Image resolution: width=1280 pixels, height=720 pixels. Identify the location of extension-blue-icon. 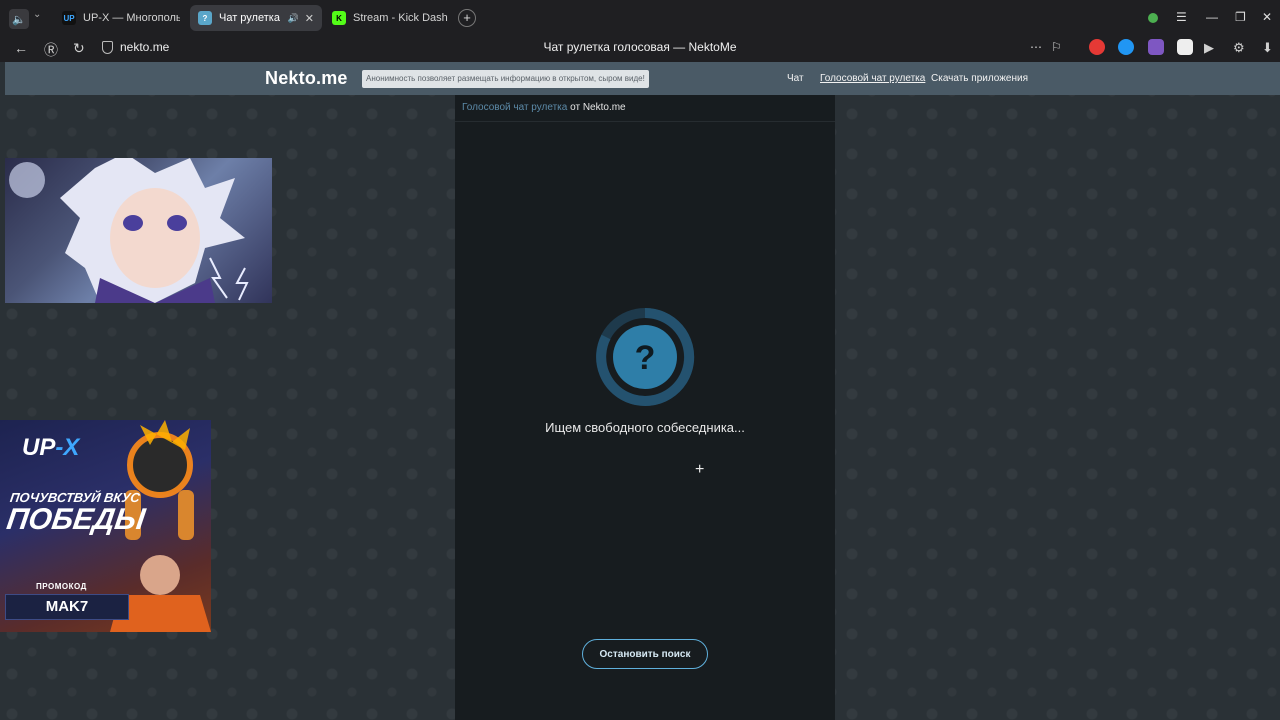
(1126, 47).